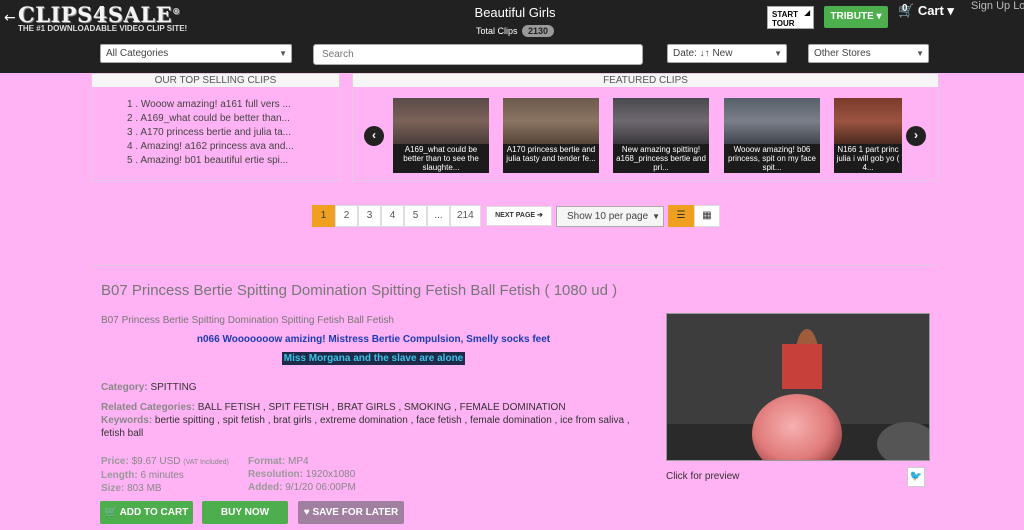 The image size is (1024, 530). What do you see at coordinates (215, 80) in the screenshot?
I see `top-selling-title: OUR TOP SELLING CLIPS` at bounding box center [215, 80].